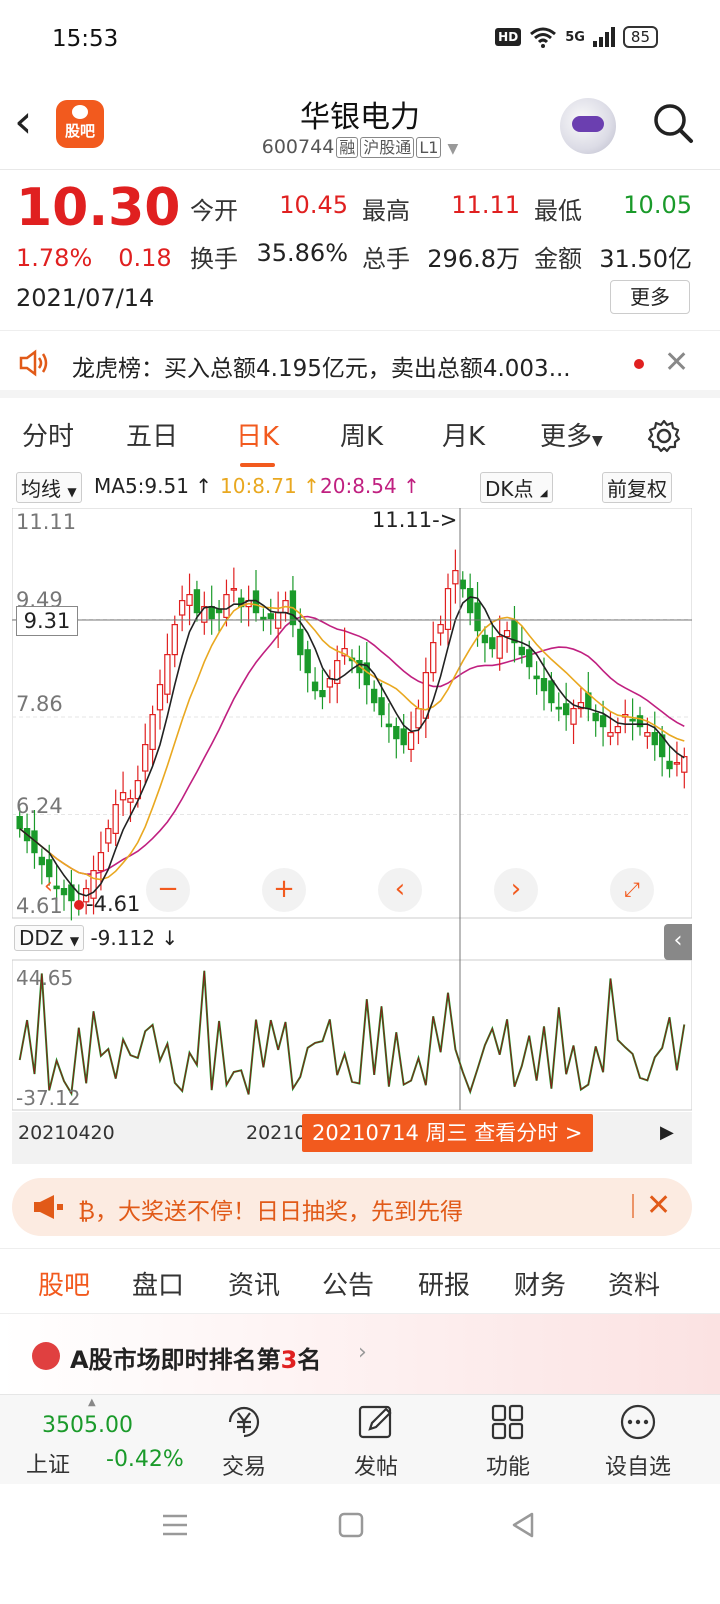  I want to click on tab-orderbook: 盘口, so click(158, 1283).